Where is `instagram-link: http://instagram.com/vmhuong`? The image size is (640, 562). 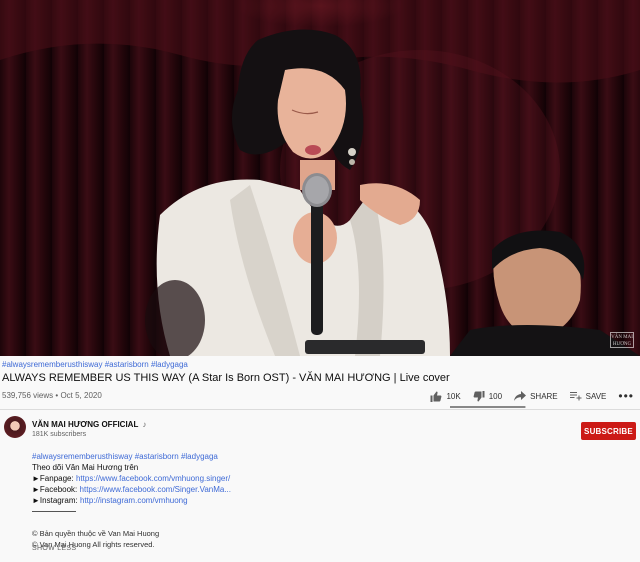 instagram-link: http://instagram.com/vmhuong is located at coordinates (134, 500).